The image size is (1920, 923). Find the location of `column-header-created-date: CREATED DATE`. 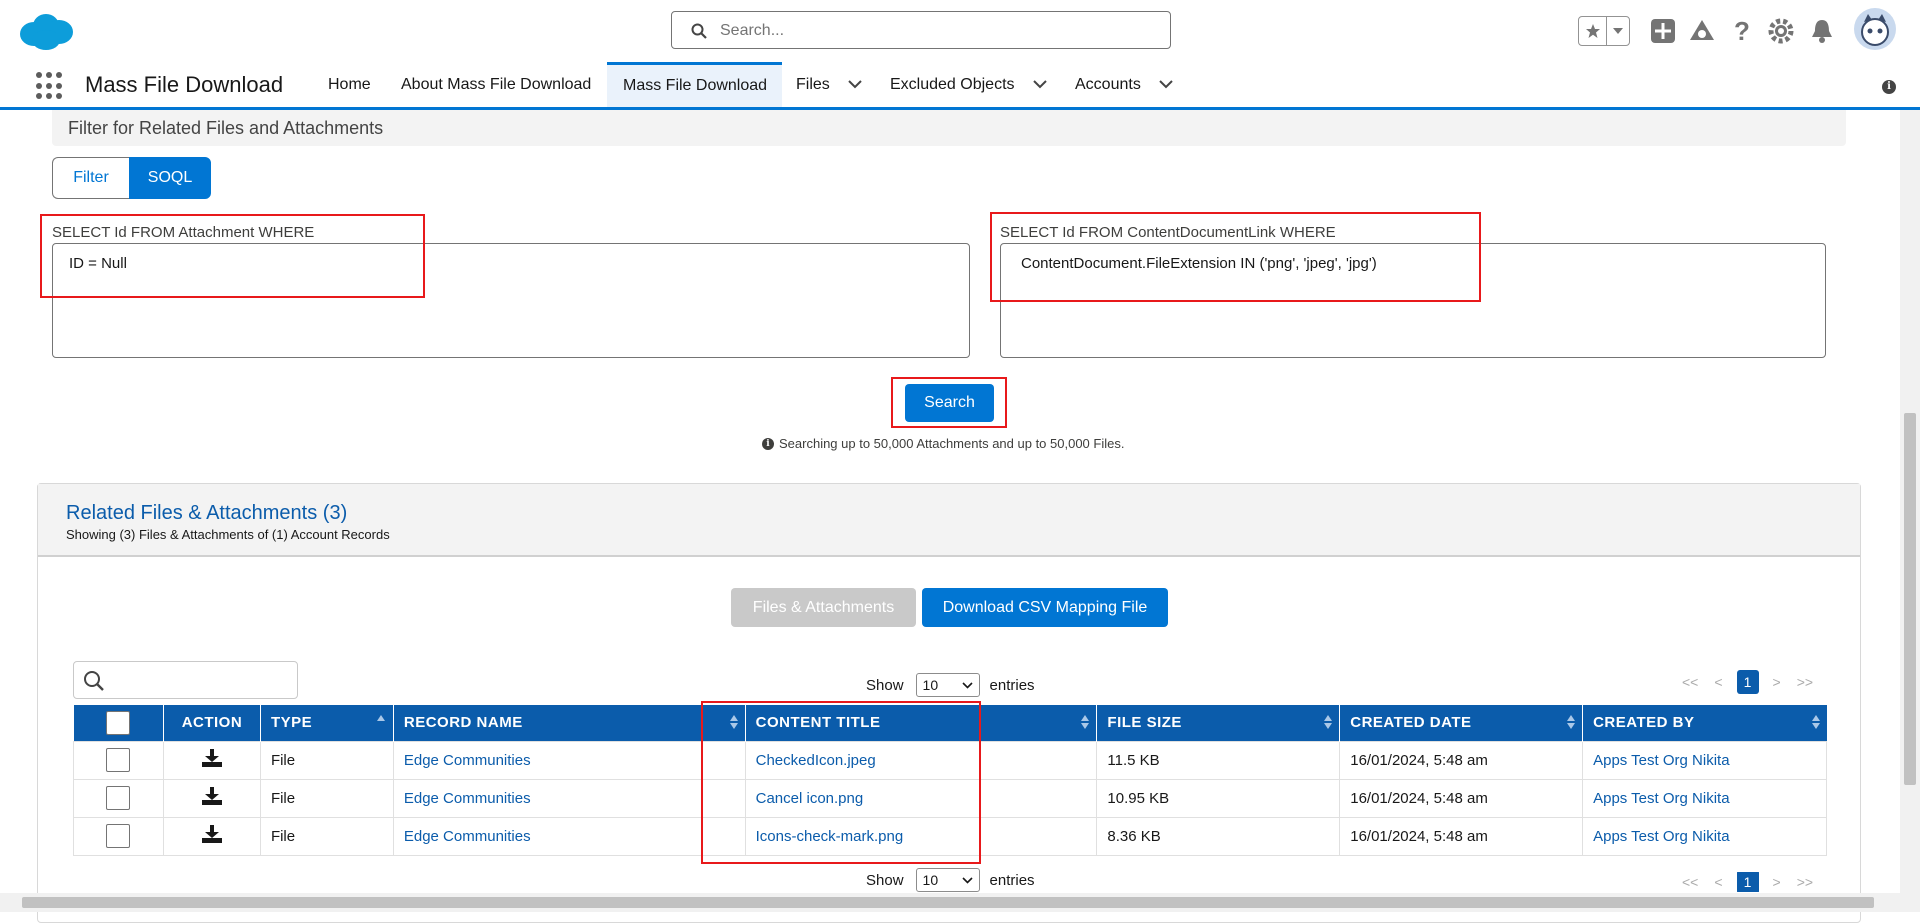

column-header-created-date: CREATED DATE is located at coordinates (1461, 723).